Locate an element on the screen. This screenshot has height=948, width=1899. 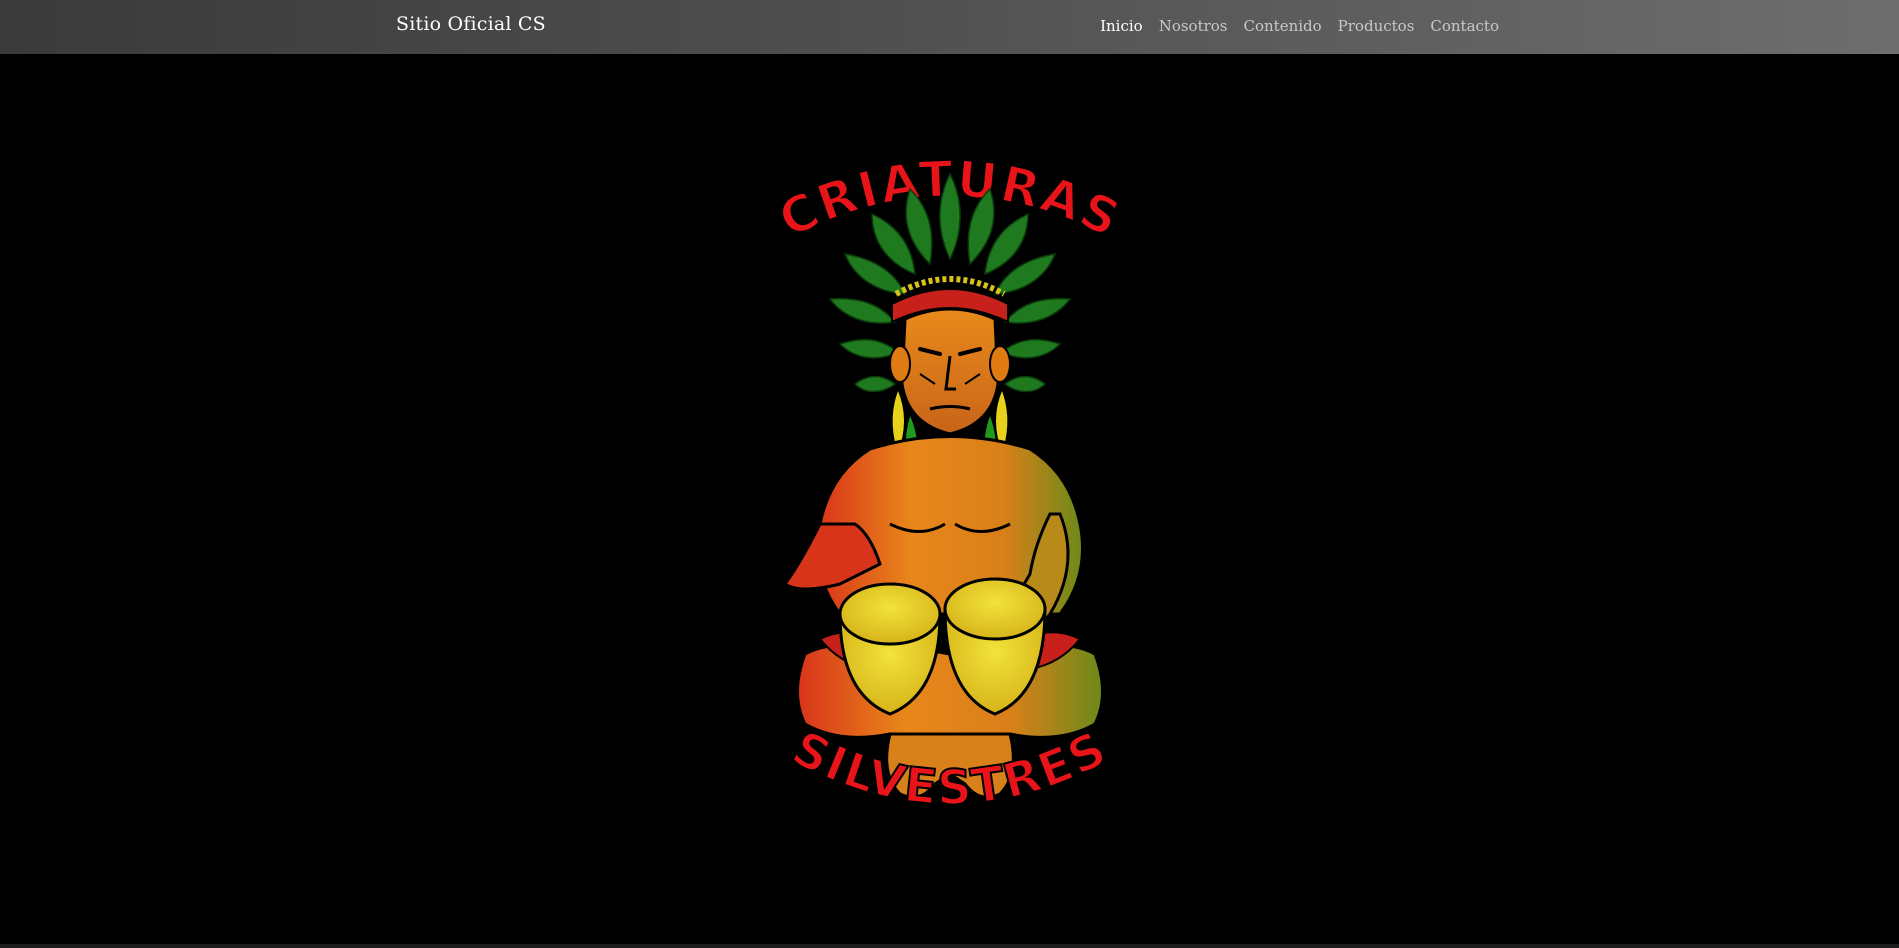
nav-link-contenido: Contenido is located at coordinates (1283, 26).